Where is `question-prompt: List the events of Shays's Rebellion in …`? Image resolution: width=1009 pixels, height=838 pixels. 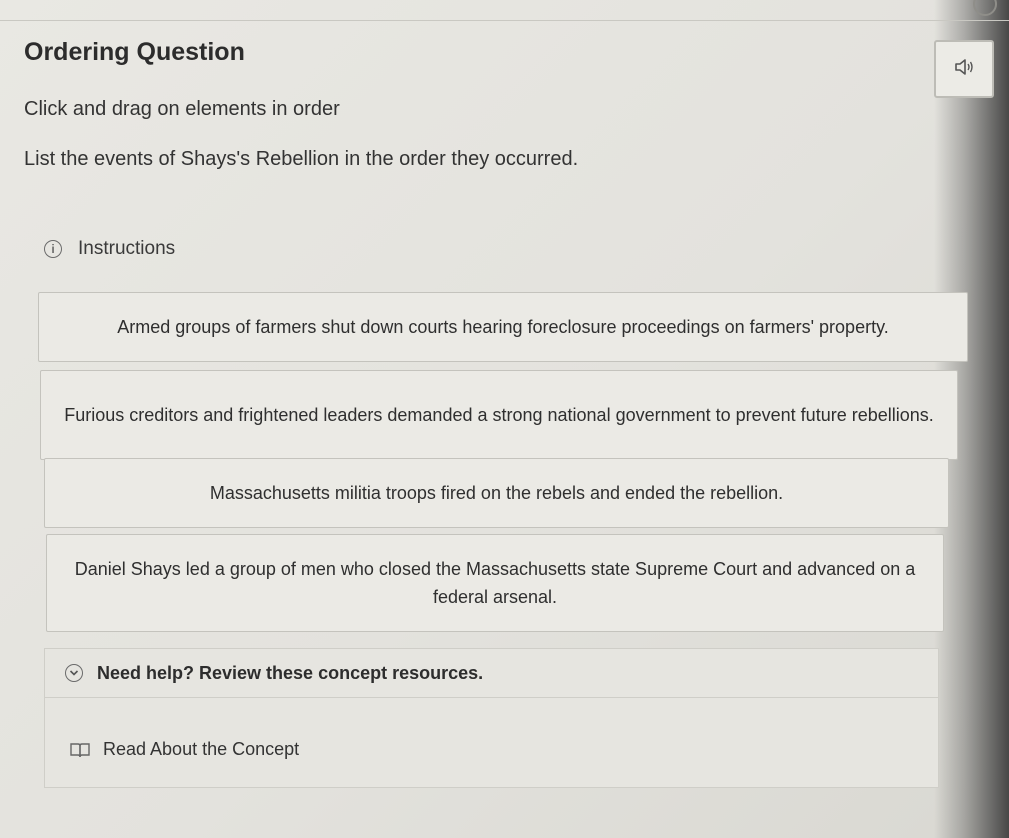 question-prompt: List the events of Shays's Rebellion in … is located at coordinates (301, 159).